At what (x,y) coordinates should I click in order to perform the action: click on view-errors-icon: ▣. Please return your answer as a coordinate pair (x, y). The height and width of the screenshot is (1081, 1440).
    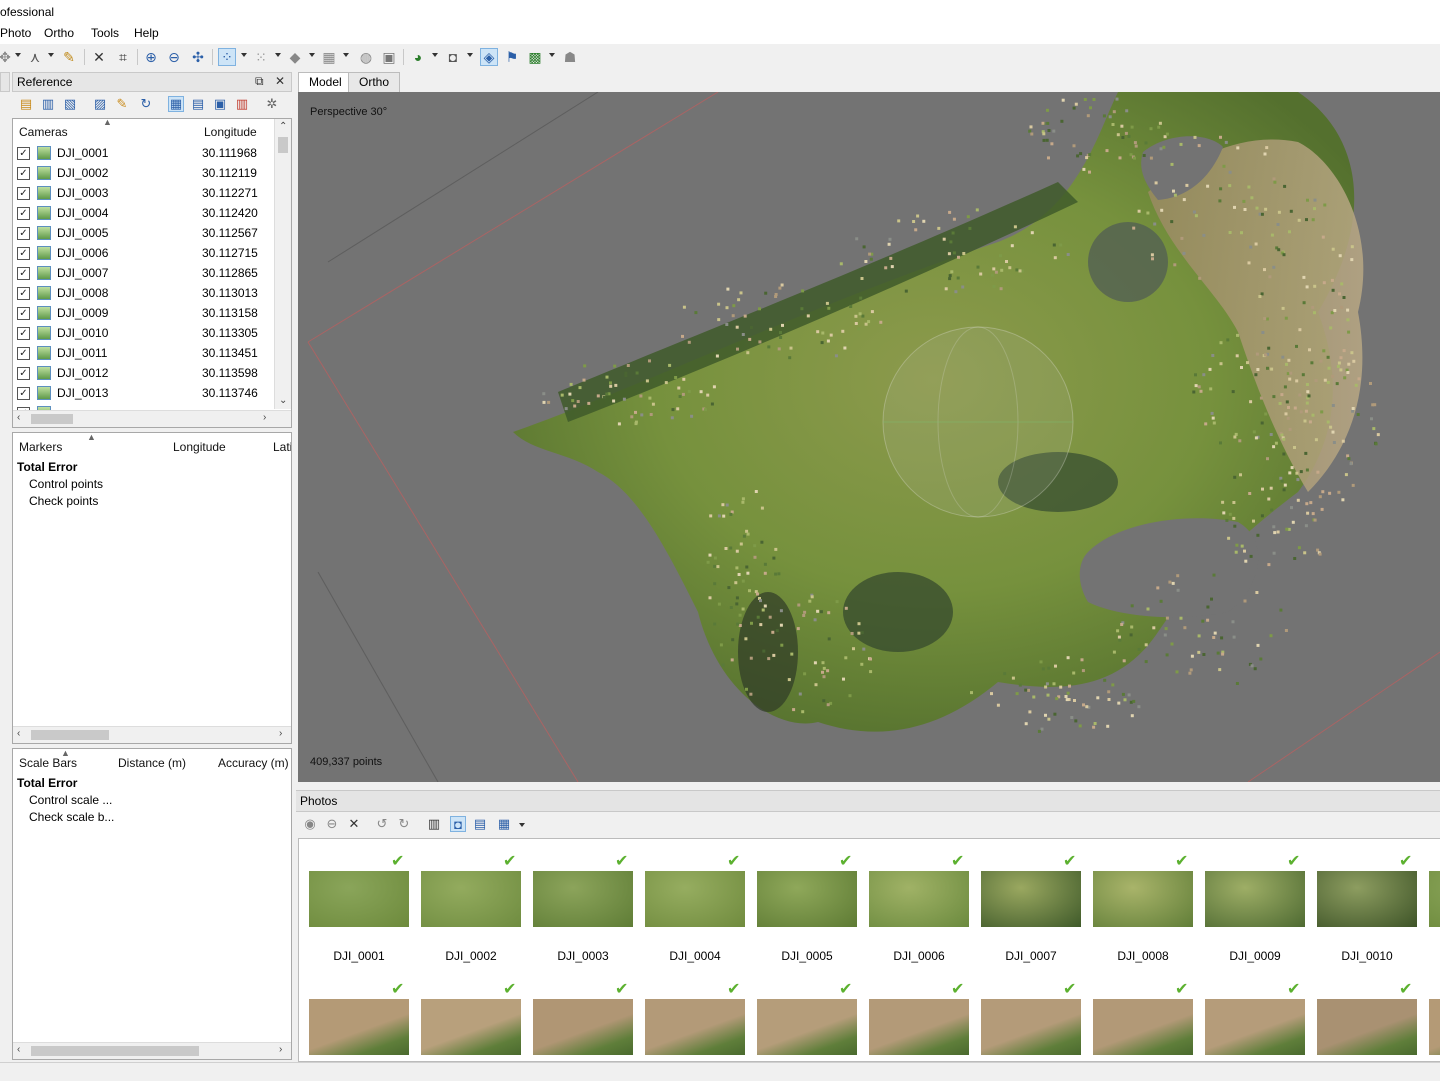
    Looking at the image, I should click on (220, 104).